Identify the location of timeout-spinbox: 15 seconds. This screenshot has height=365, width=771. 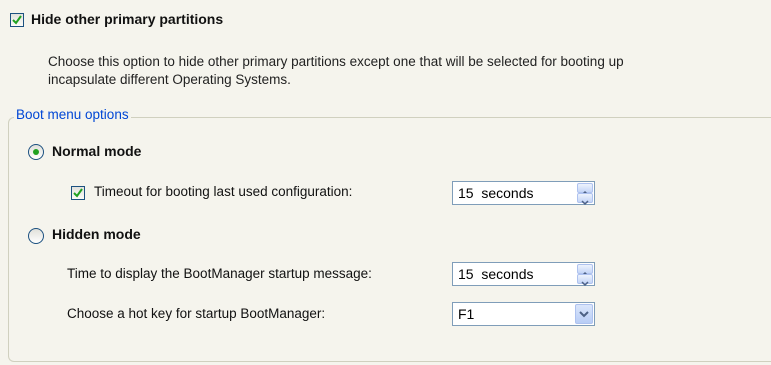
(523, 193).